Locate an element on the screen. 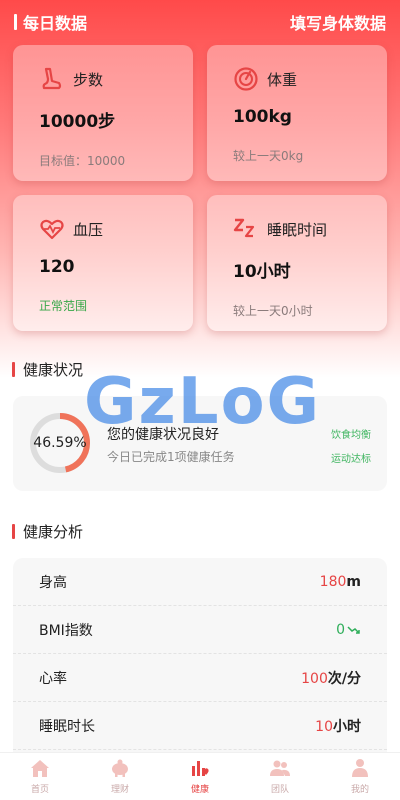  bmi-value: 0 is located at coordinates (340, 629).